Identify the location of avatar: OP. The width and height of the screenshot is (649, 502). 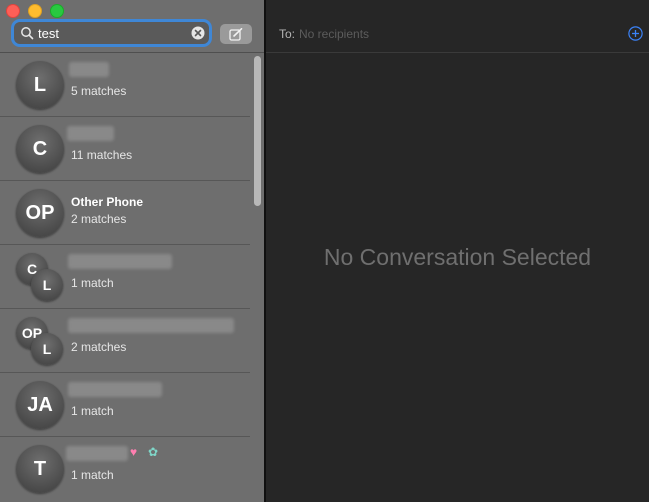
(40, 213).